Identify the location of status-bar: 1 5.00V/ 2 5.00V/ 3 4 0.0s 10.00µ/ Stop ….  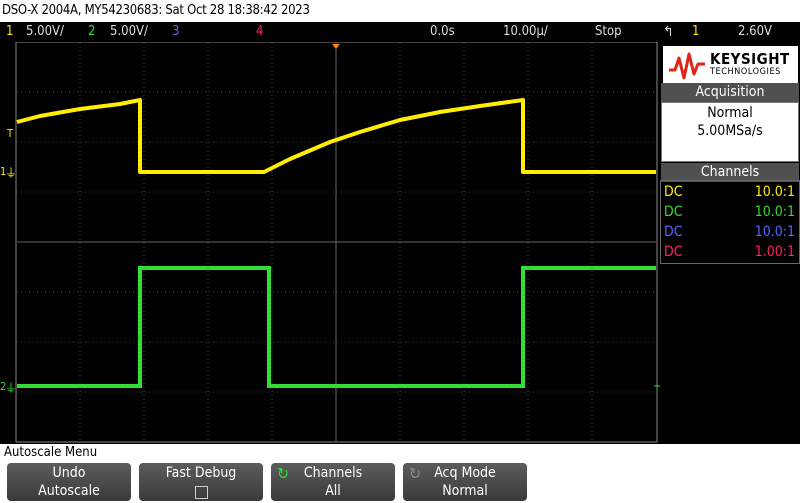
(400, 32).